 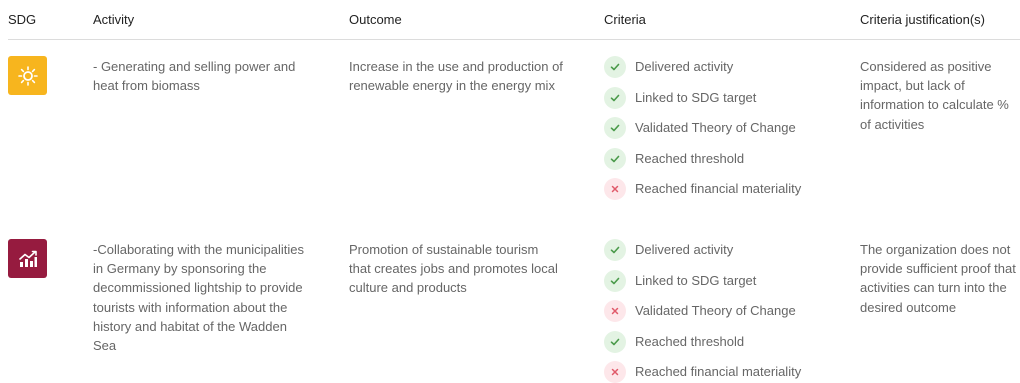 What do you see at coordinates (375, 19) in the screenshot?
I see `header-outcome: Outcome` at bounding box center [375, 19].